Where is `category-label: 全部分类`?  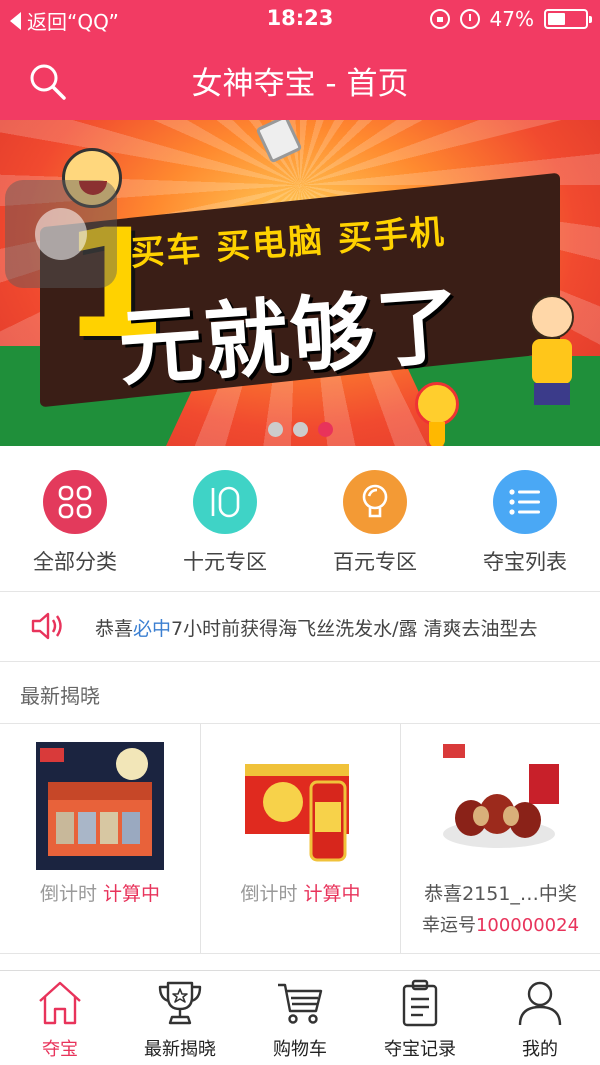
category-label: 全部分类 is located at coordinates (75, 562).